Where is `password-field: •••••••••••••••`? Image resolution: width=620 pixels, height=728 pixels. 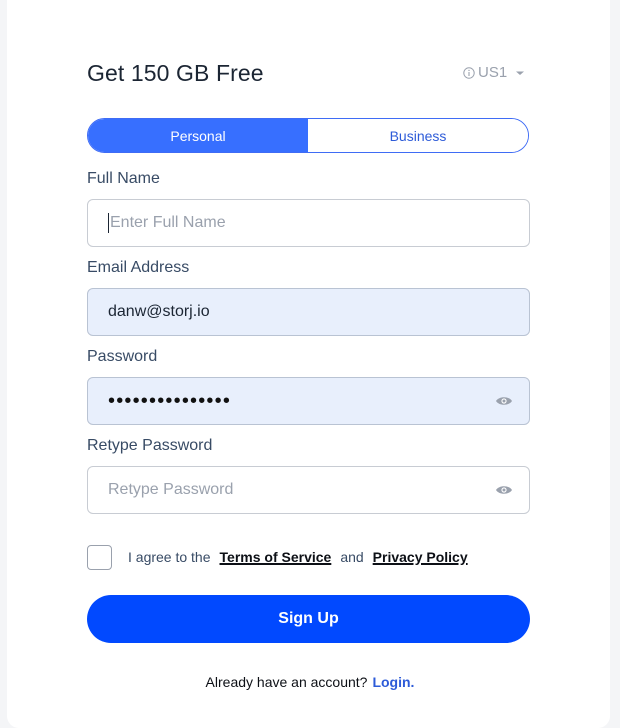 password-field: ••••••••••••••• is located at coordinates (308, 401).